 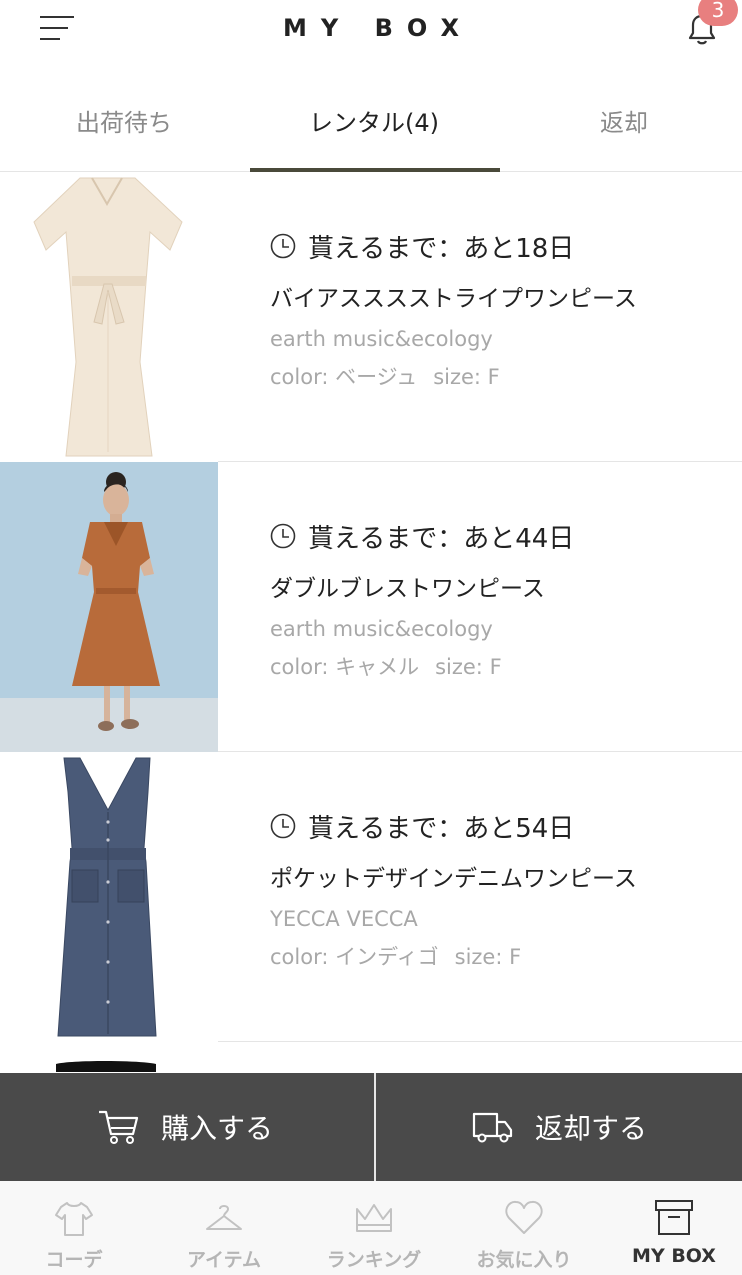 I want to click on nav-item-my-box: MY BOX, so click(x=671, y=1228).